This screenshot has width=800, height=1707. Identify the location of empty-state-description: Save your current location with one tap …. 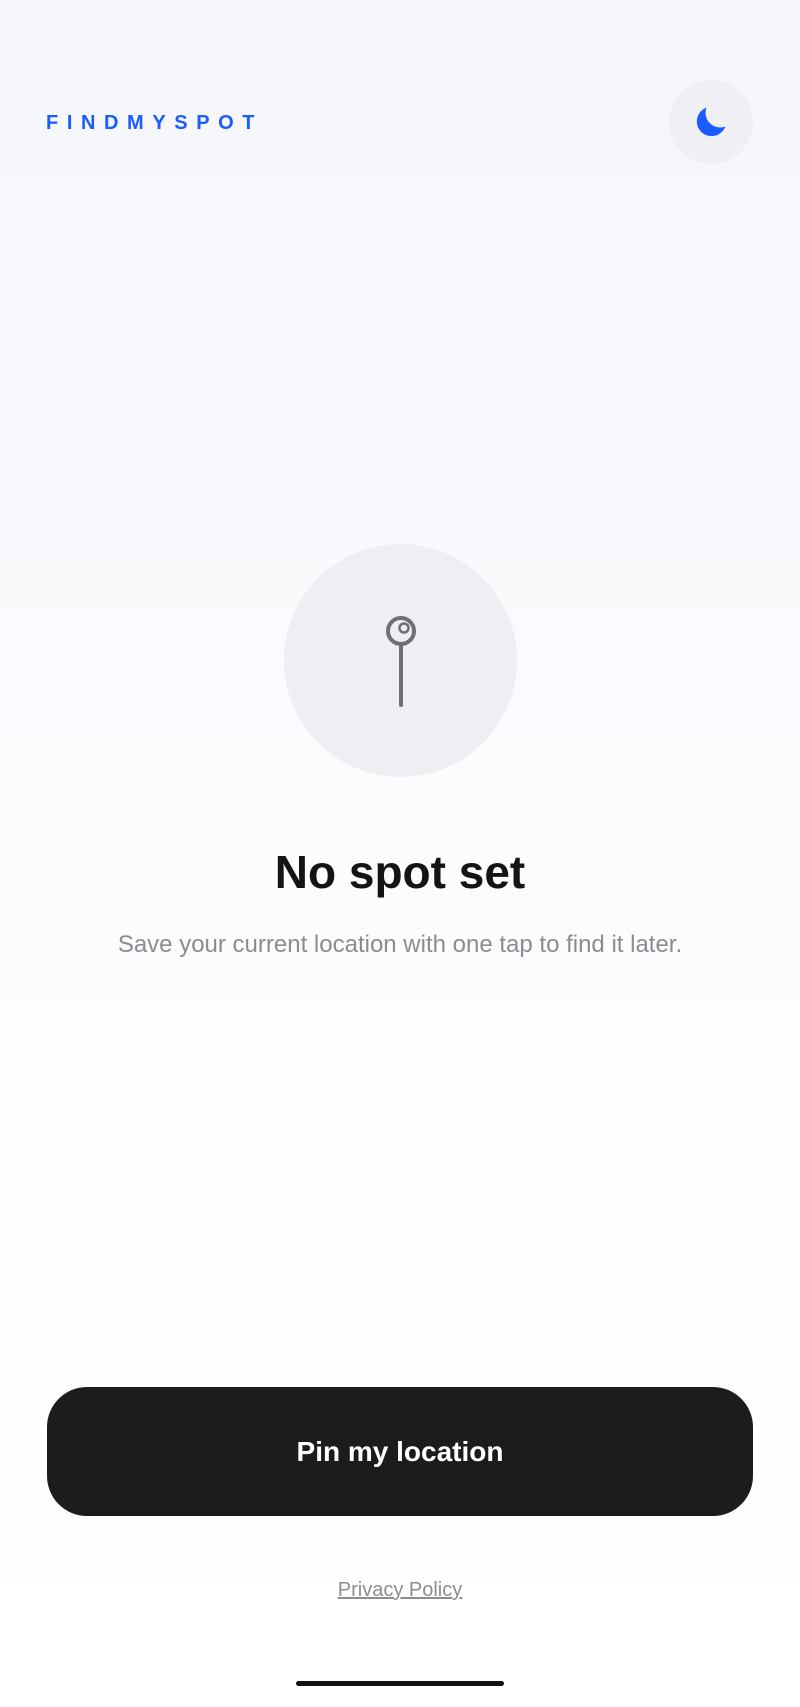
(400, 944).